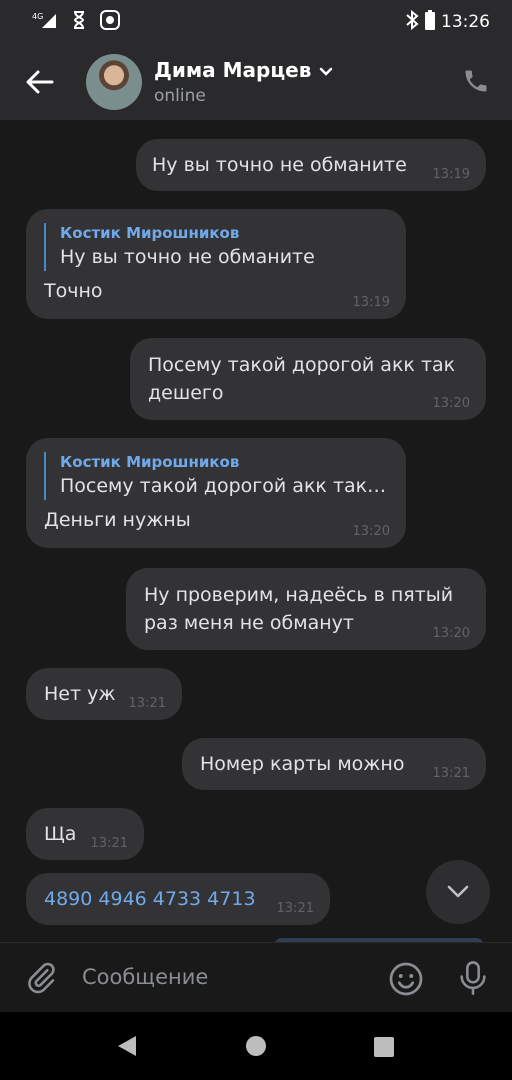 The image size is (512, 1080). I want to click on signal-icon: 4G, so click(45, 22).